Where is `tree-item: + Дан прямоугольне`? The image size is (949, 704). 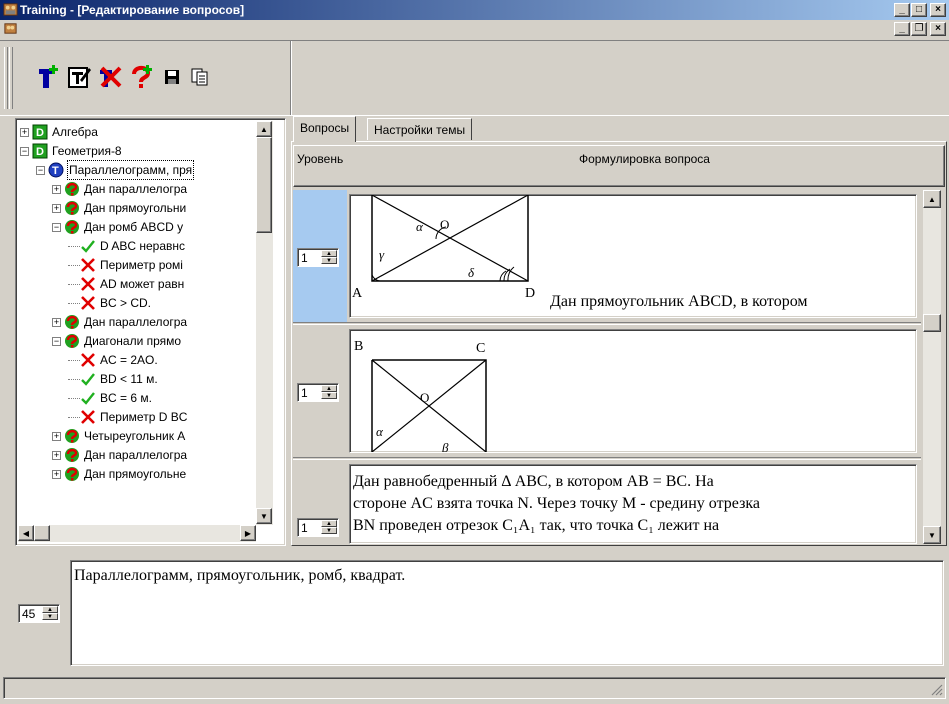
tree-item: + Дан прямоугольне is located at coordinates (119, 474).